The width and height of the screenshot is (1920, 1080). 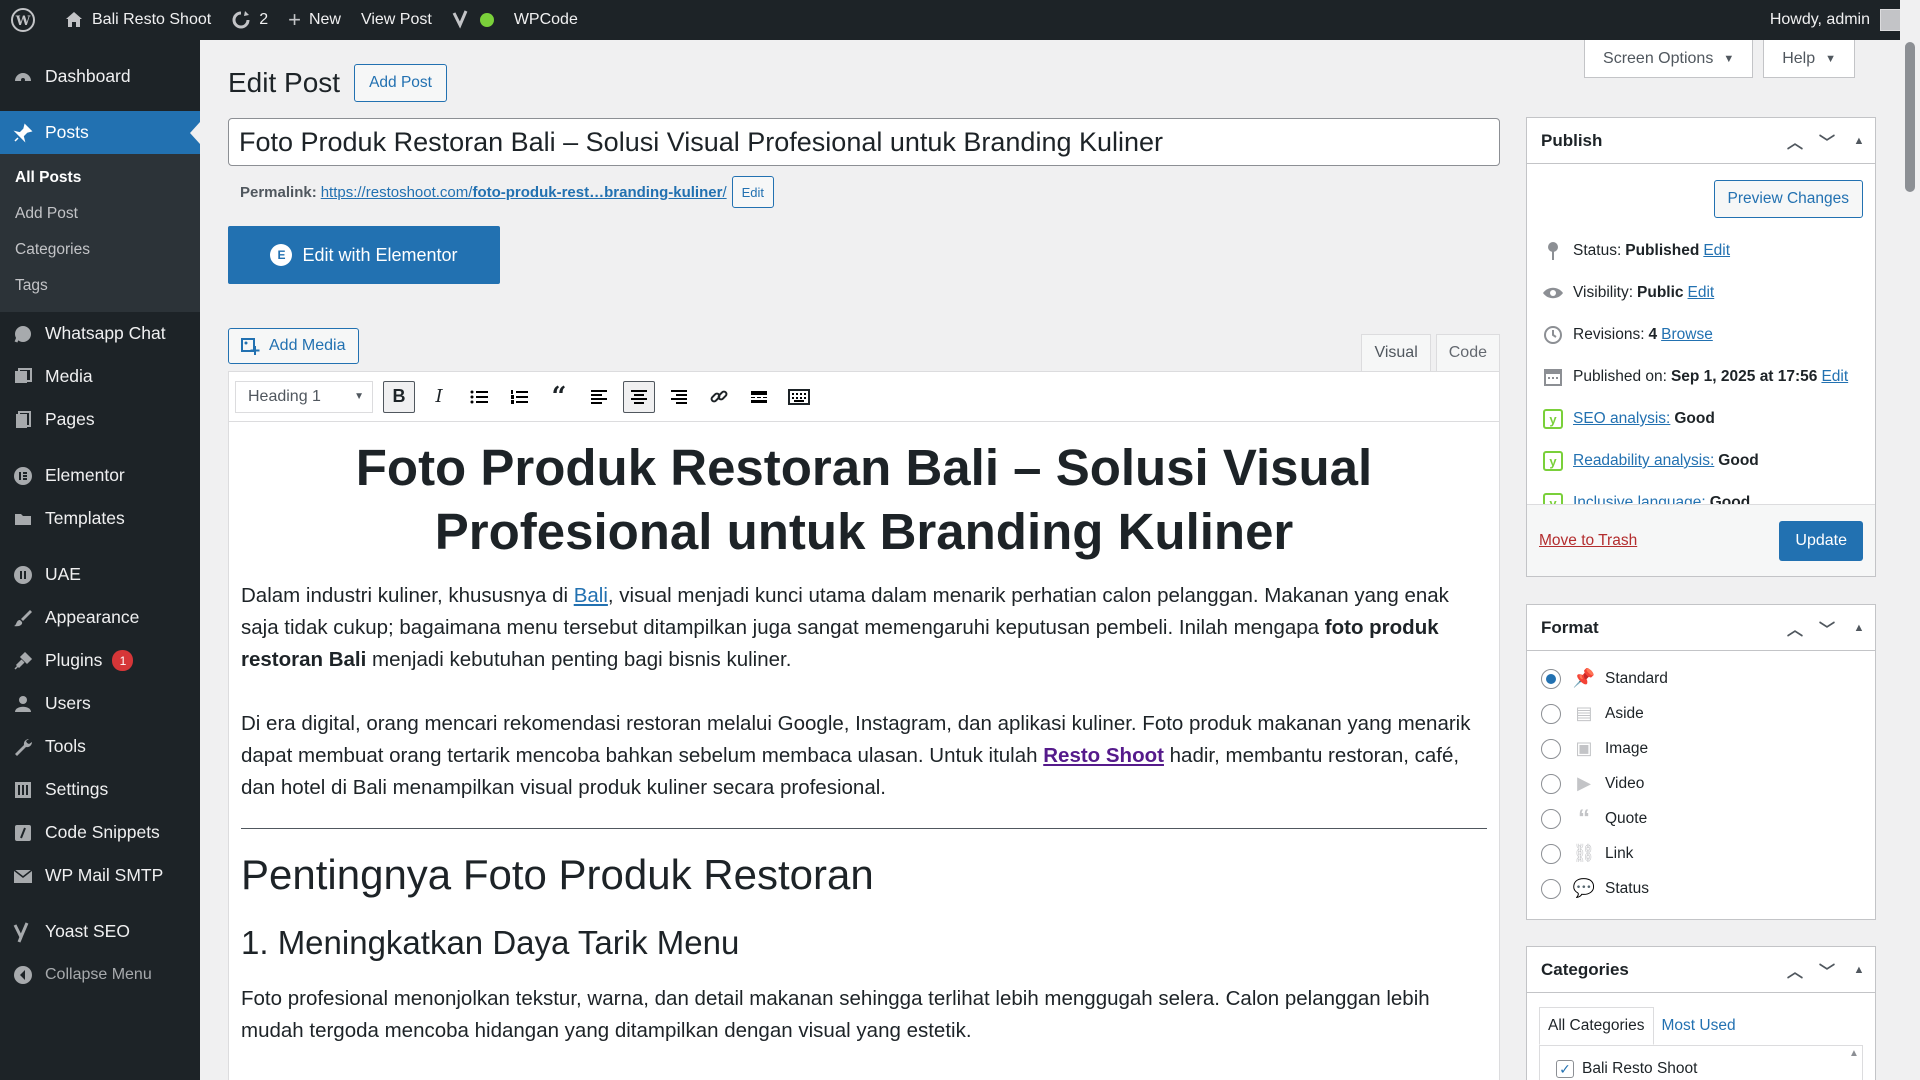 What do you see at coordinates (591, 595) in the screenshot?
I see `bali-link: Bali` at bounding box center [591, 595].